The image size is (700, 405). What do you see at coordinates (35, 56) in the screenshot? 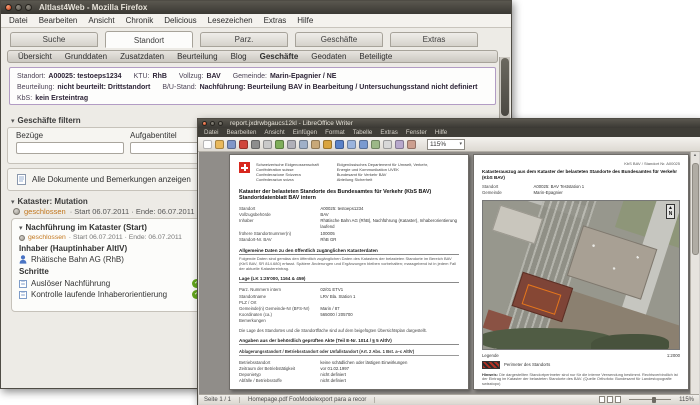
I see `subnav-item: Übersicht` at bounding box center [35, 56].